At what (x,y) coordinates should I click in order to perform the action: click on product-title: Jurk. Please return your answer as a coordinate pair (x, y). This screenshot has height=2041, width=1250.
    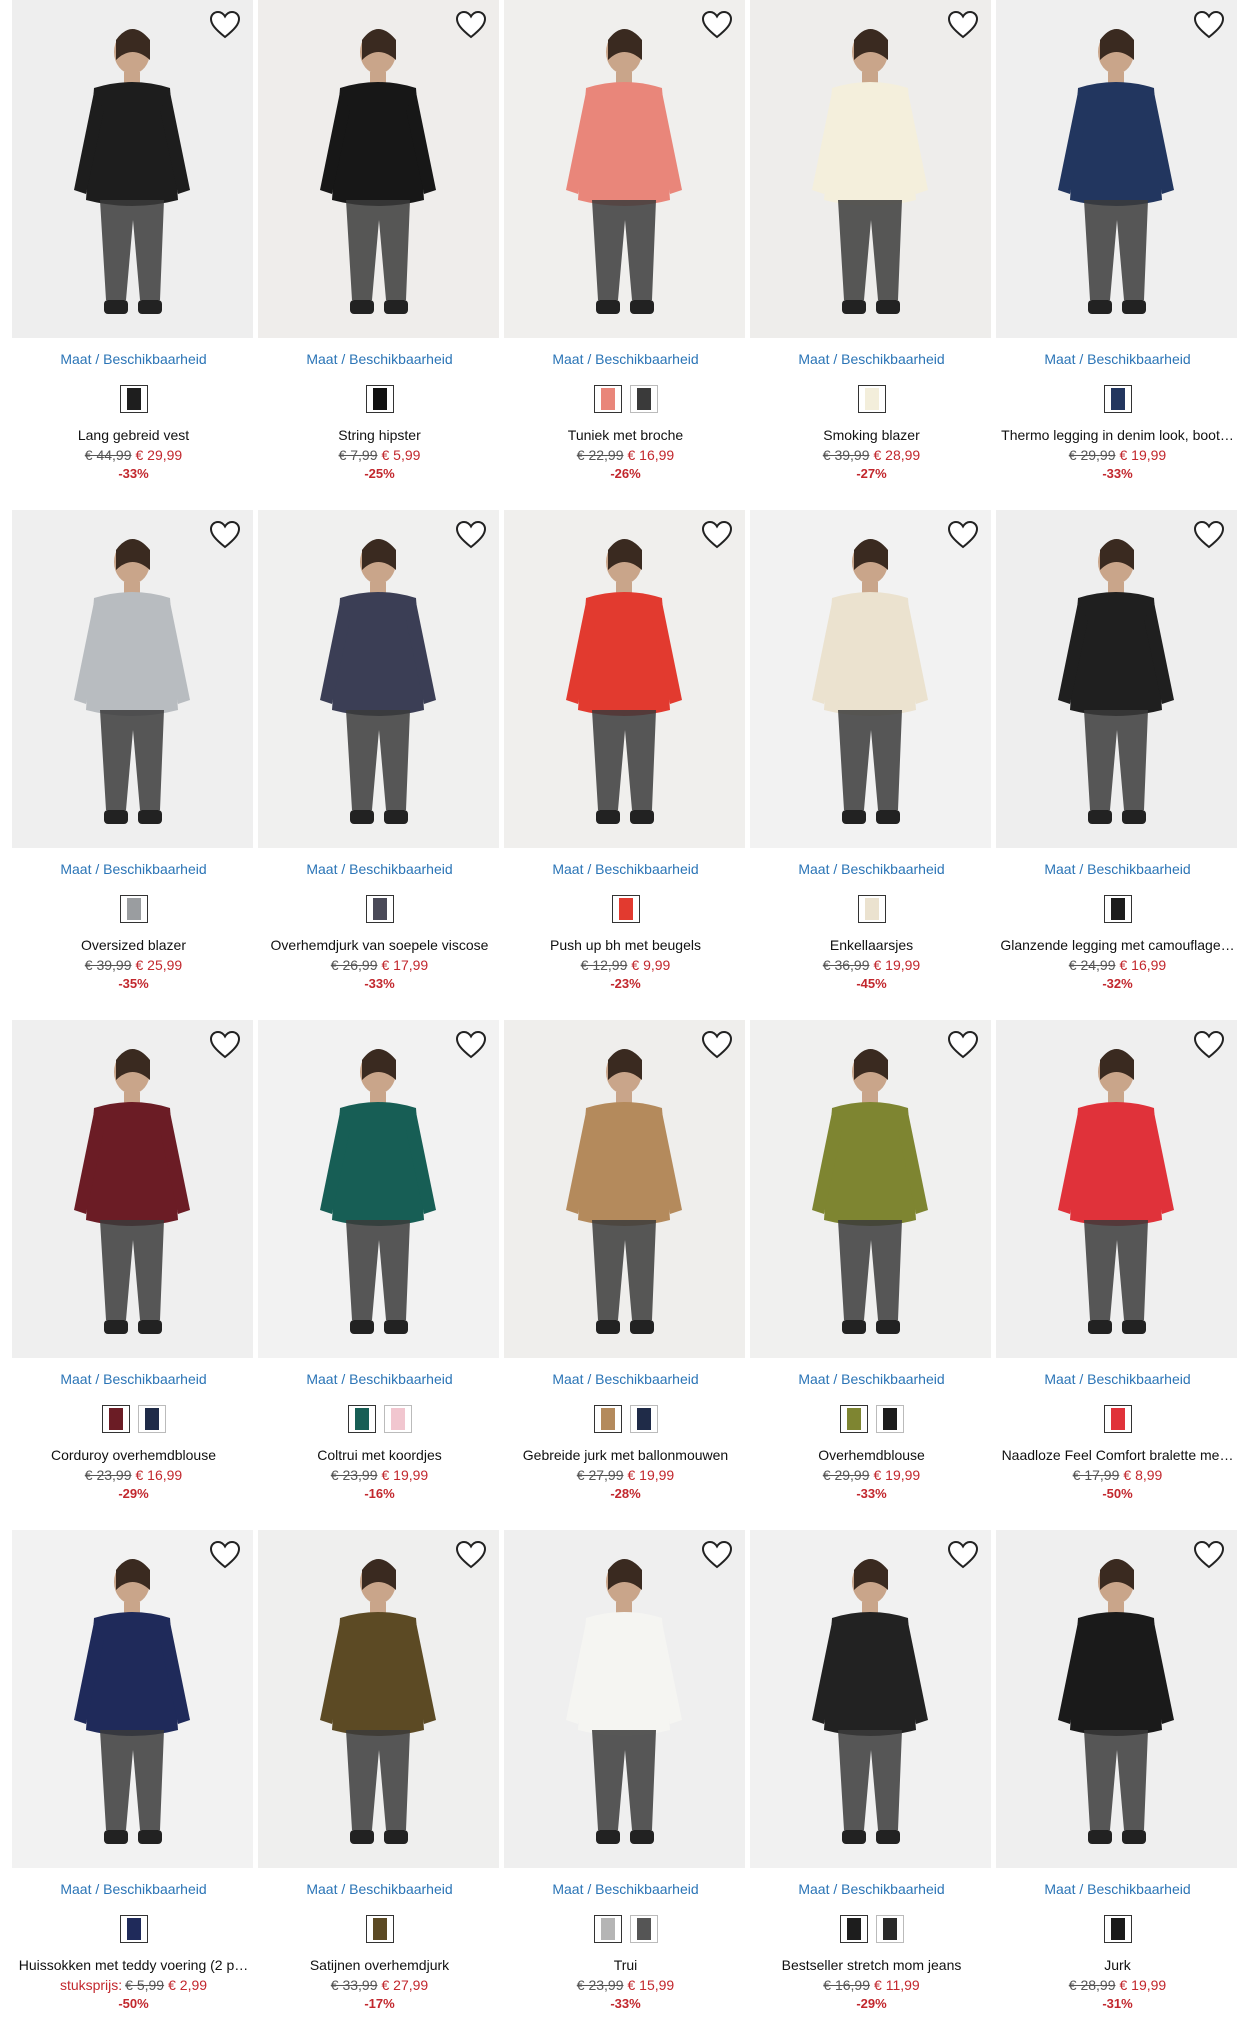
    Looking at the image, I should click on (1117, 1965).